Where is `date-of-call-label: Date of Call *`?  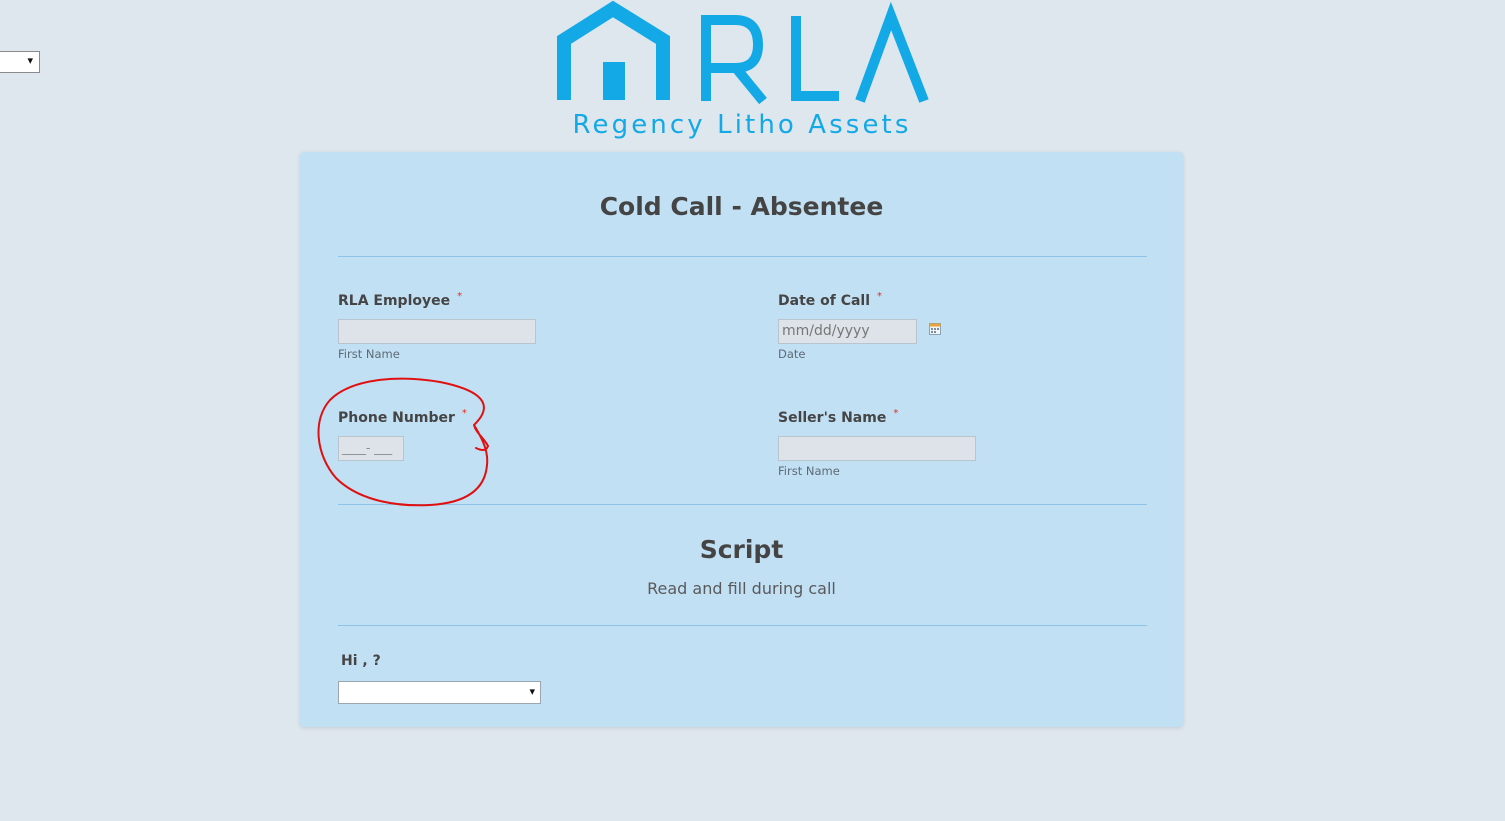 date-of-call-label: Date of Call * is located at coordinates (830, 300).